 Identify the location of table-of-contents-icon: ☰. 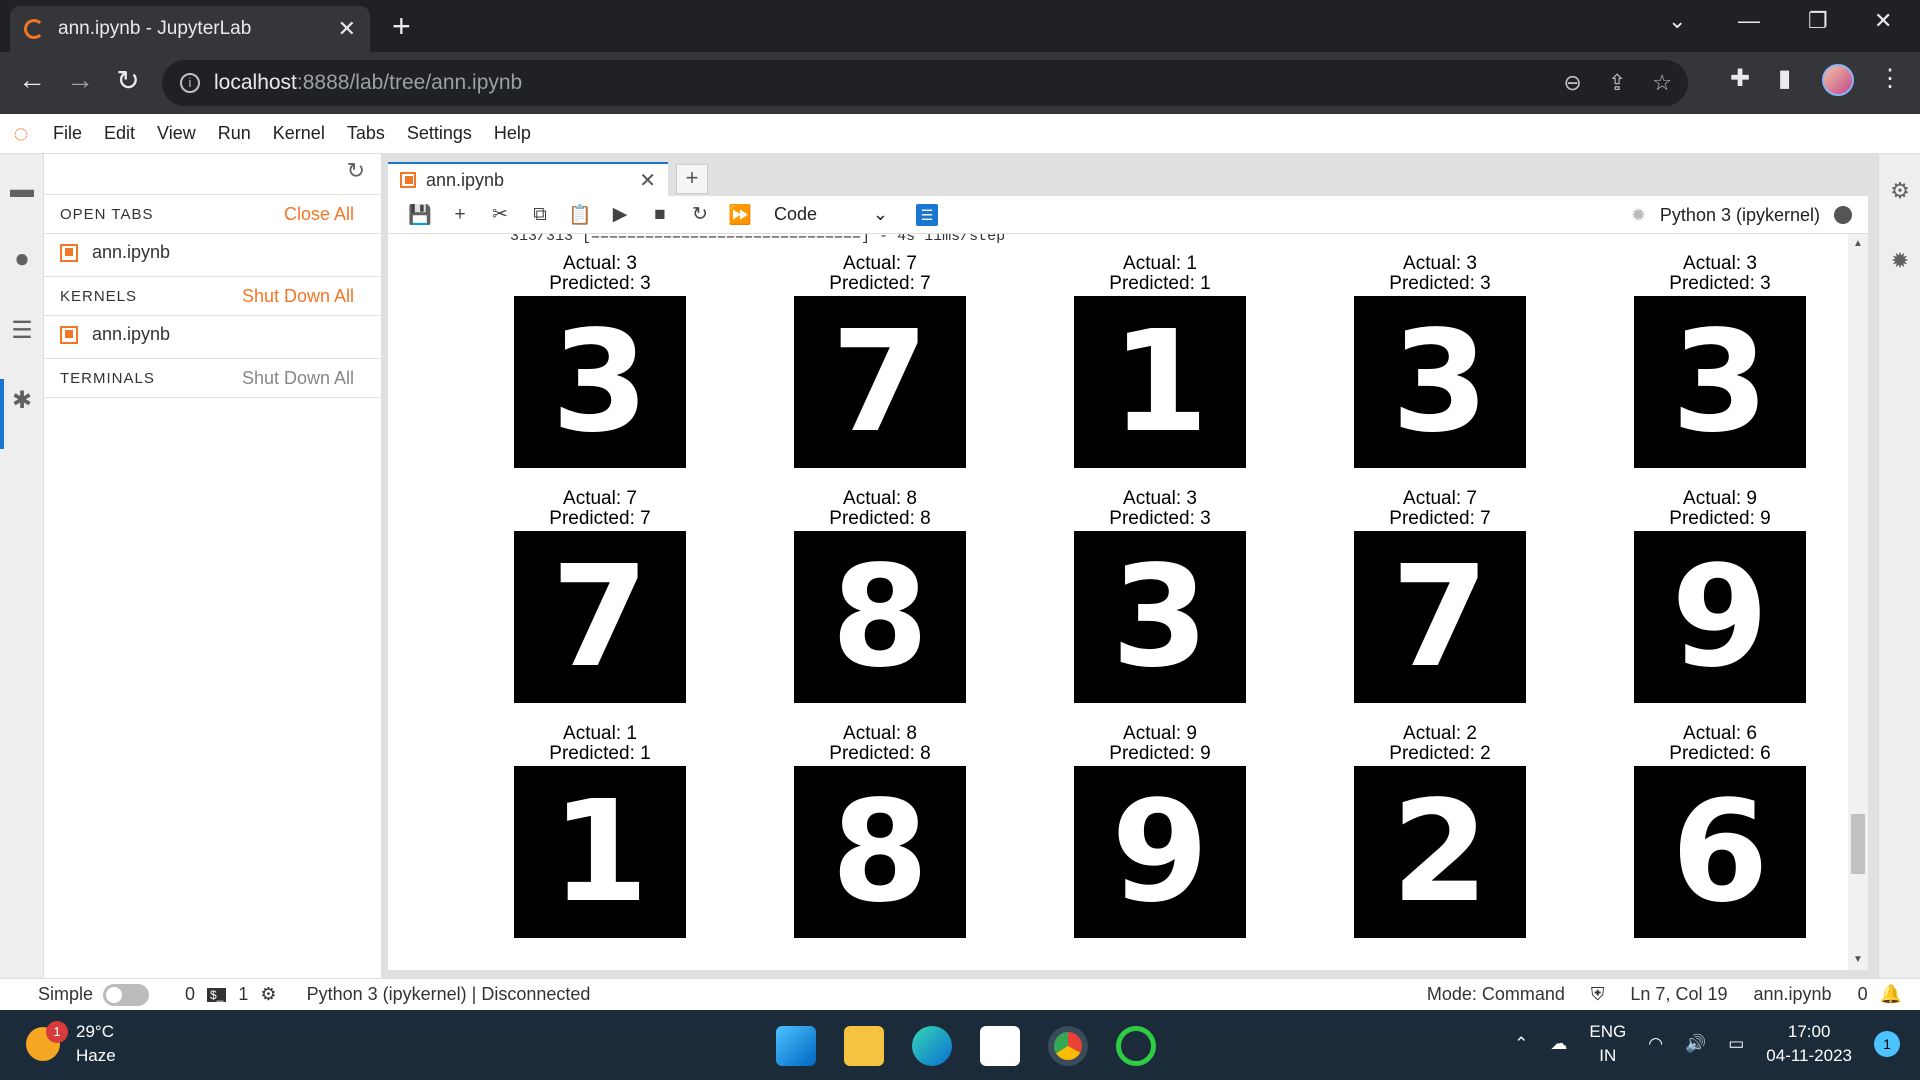
(22, 330).